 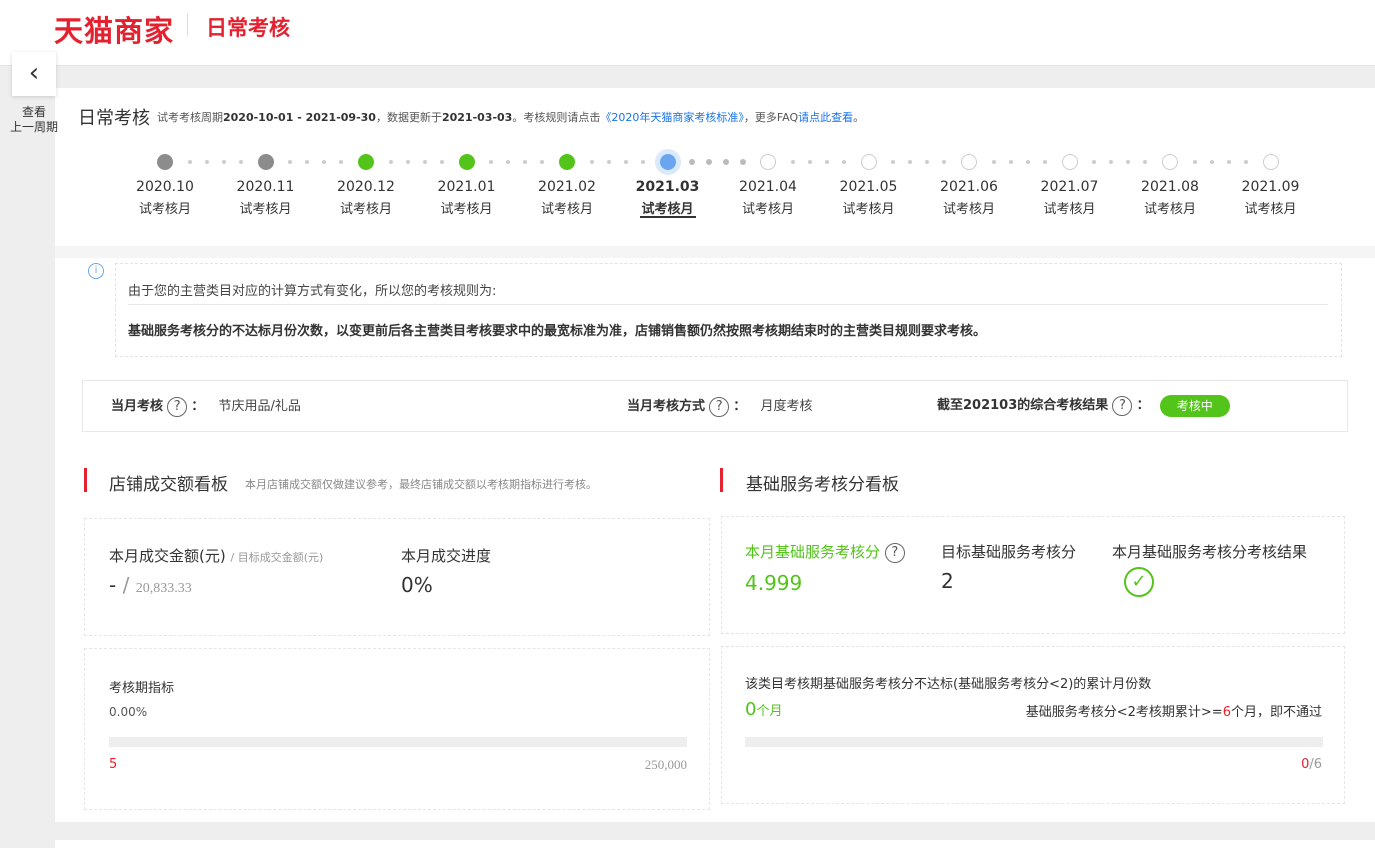 I want to click on service-section-accent, so click(x=721, y=480).